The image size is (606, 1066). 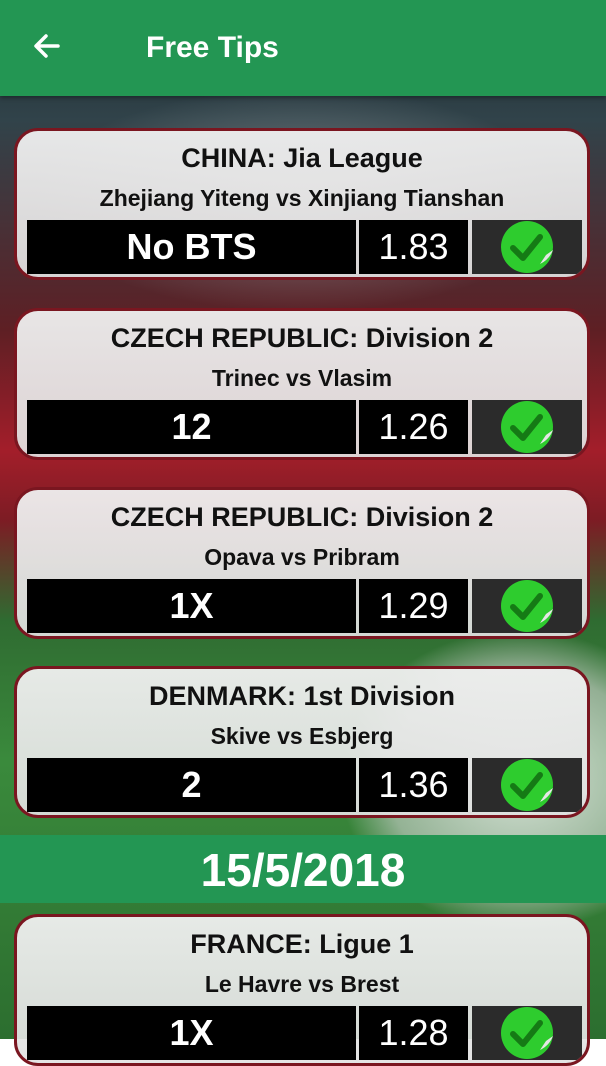 What do you see at coordinates (413, 785) in the screenshot?
I see `odds-value: 1.36` at bounding box center [413, 785].